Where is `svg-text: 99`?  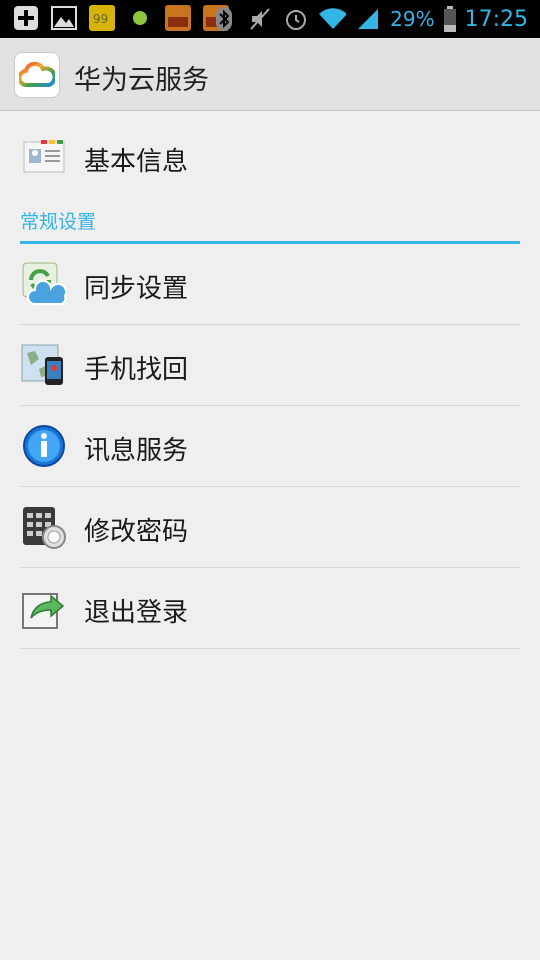 svg-text: 99 is located at coordinates (100, 19).